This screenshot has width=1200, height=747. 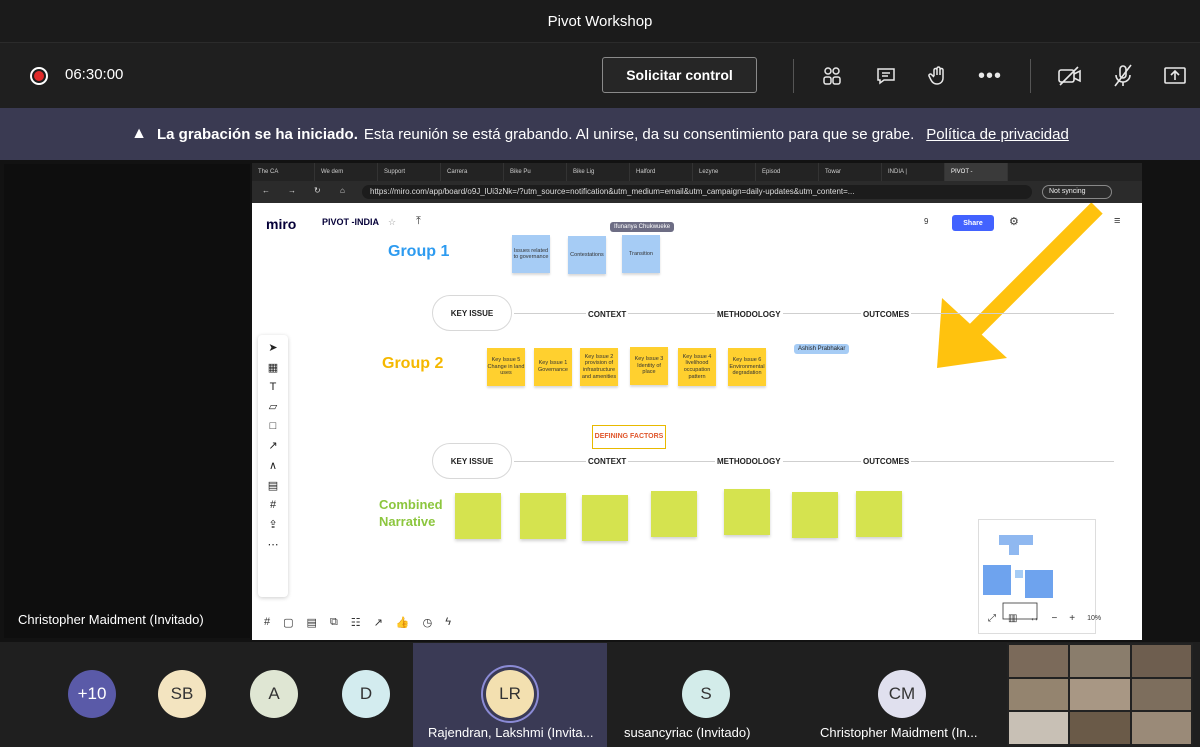 What do you see at coordinates (1175, 76) in the screenshot?
I see `share-screen-icon` at bounding box center [1175, 76].